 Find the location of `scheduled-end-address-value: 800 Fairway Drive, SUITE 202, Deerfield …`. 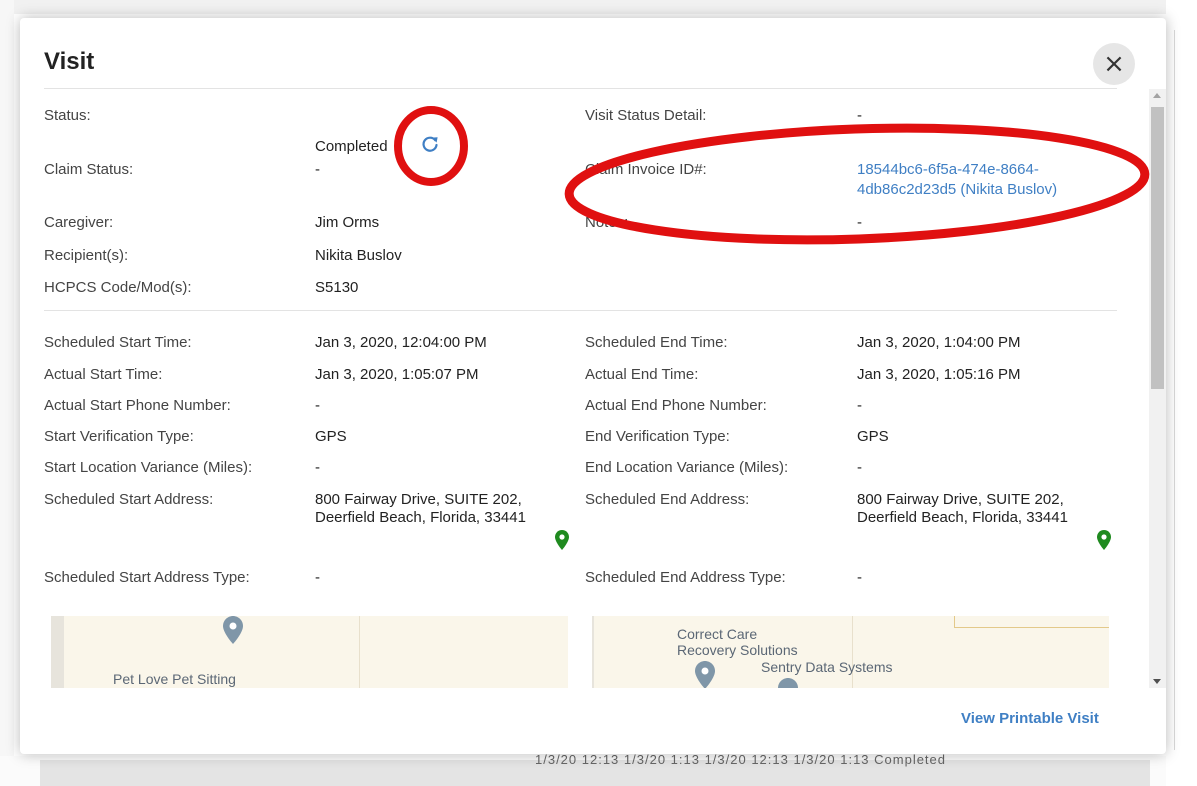

scheduled-end-address-value: 800 Fairway Drive, SUITE 202, Deerfield … is located at coordinates (962, 508).